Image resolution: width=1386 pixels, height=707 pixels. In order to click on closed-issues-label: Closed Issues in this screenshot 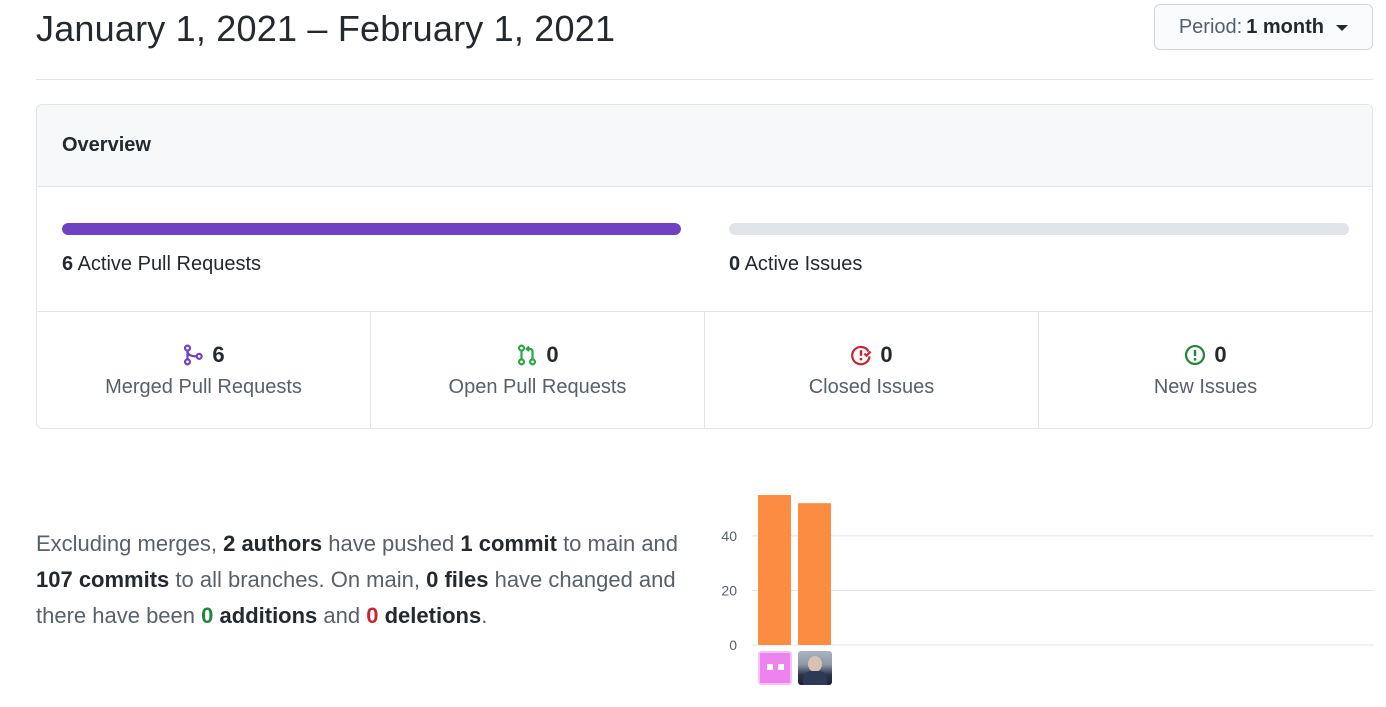, I will do `click(871, 386)`.